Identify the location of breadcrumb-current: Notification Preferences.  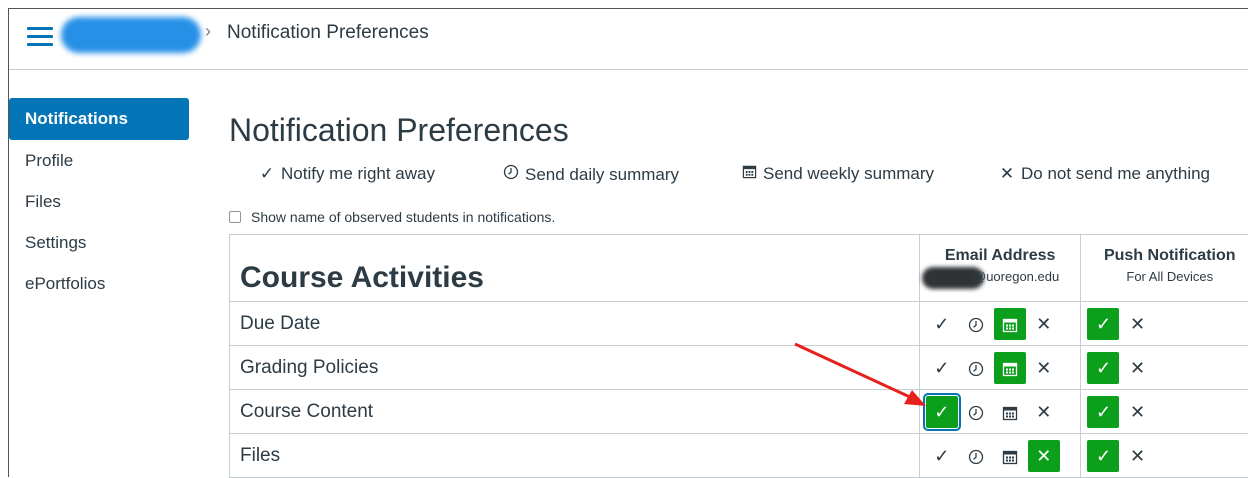
(328, 33).